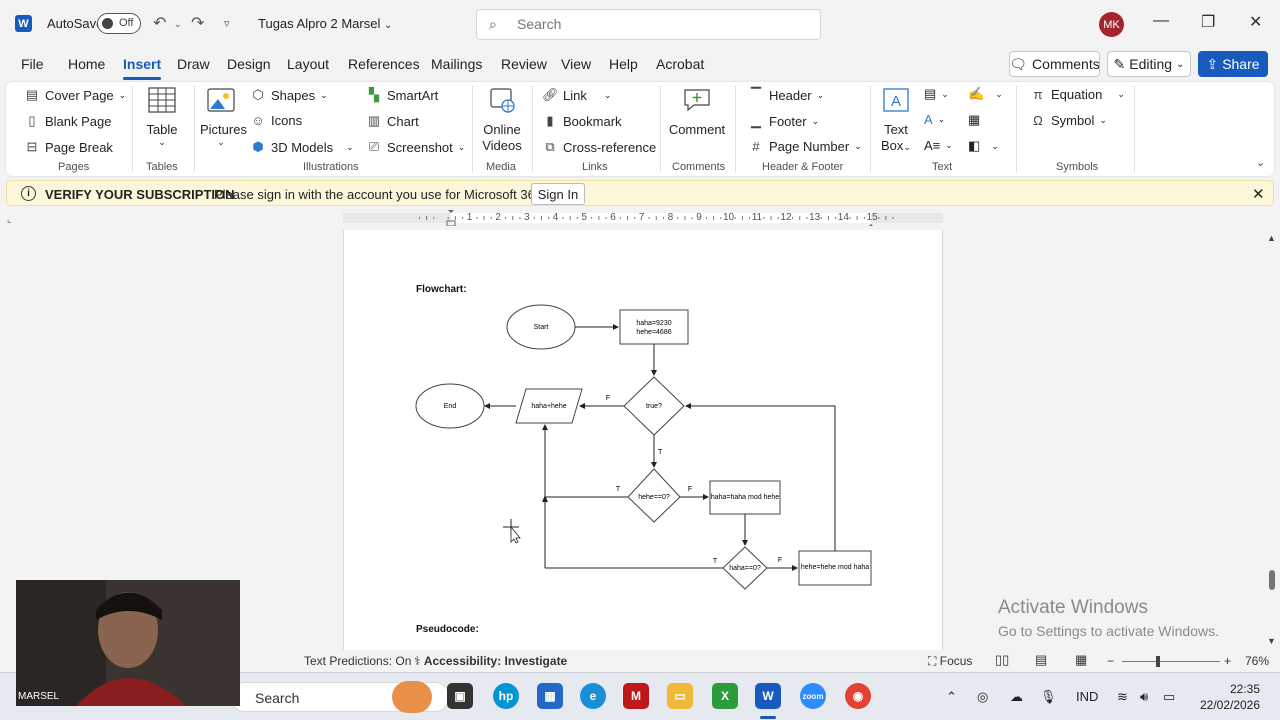 The width and height of the screenshot is (1280, 720). Describe the element at coordinates (276, 120) in the screenshot. I see `icons-button: ☺ Icons` at that location.